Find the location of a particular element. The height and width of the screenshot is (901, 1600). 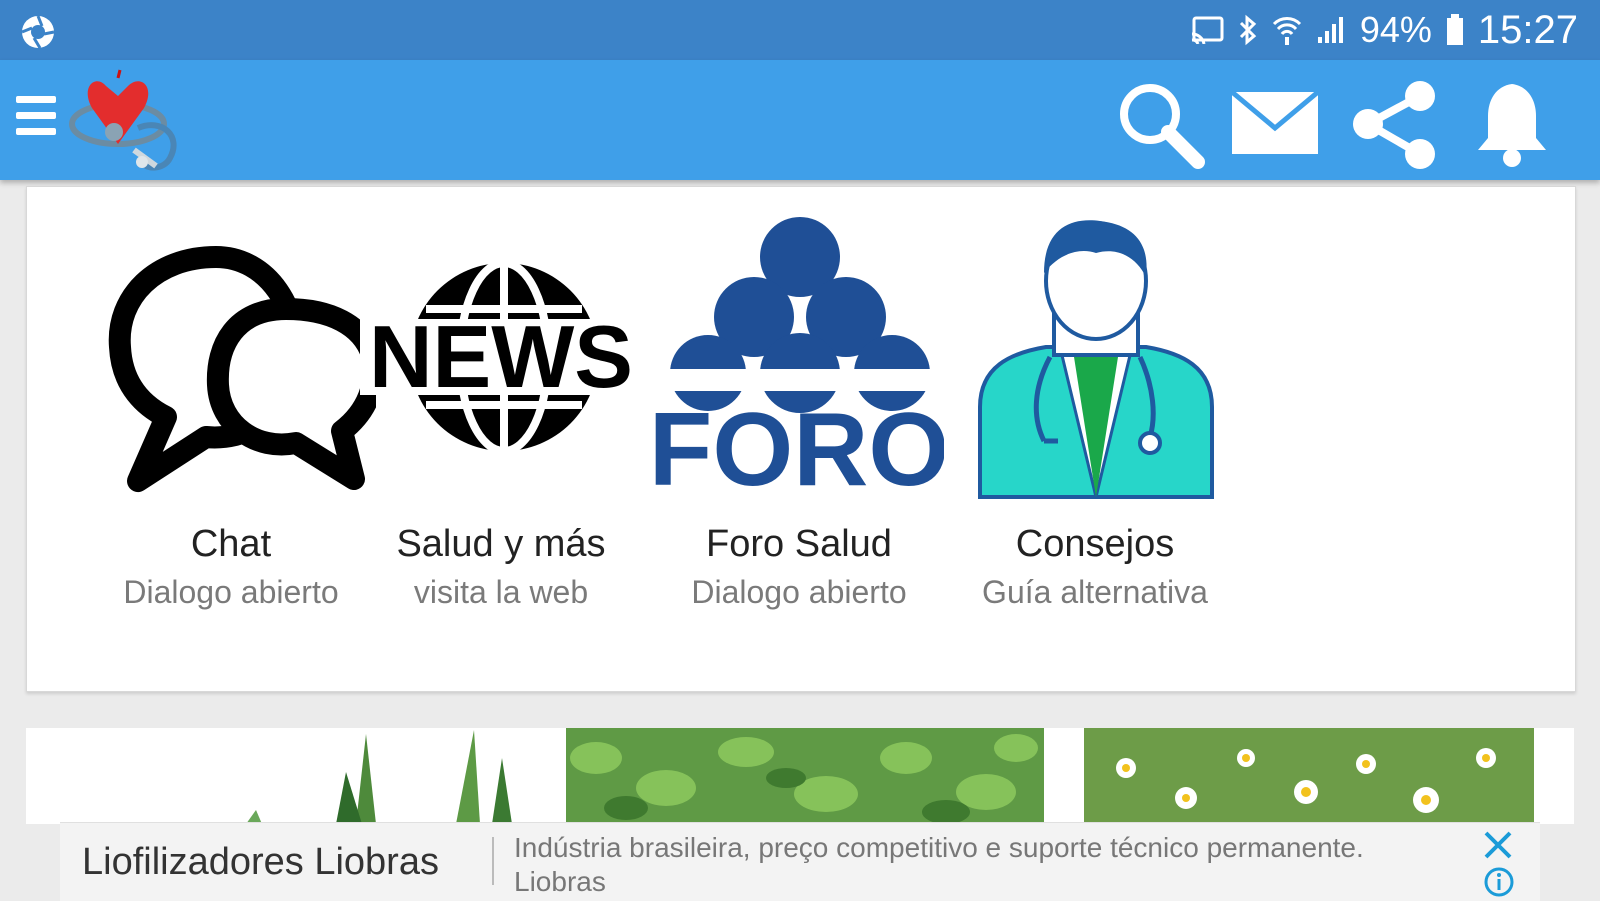

tile-consejos: Consejos Guía alternativa is located at coordinates (1095, 414).